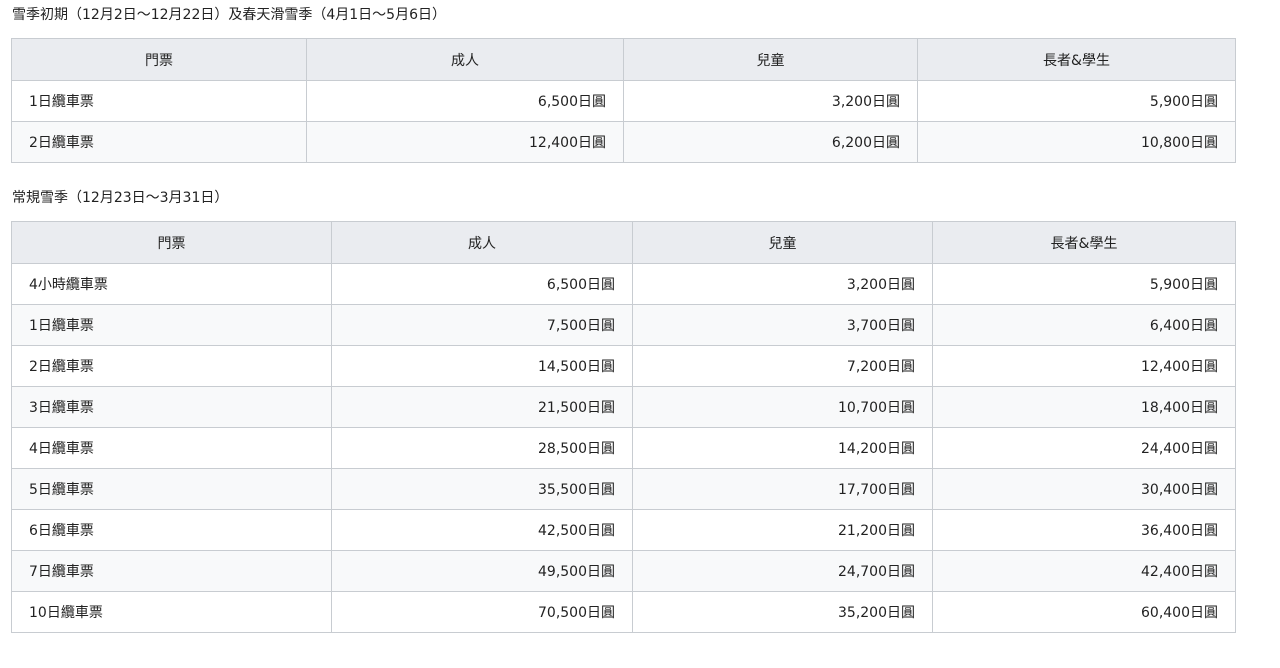  Describe the element at coordinates (482, 407) in the screenshot. I see `adult-price: 21,500日圓` at that location.